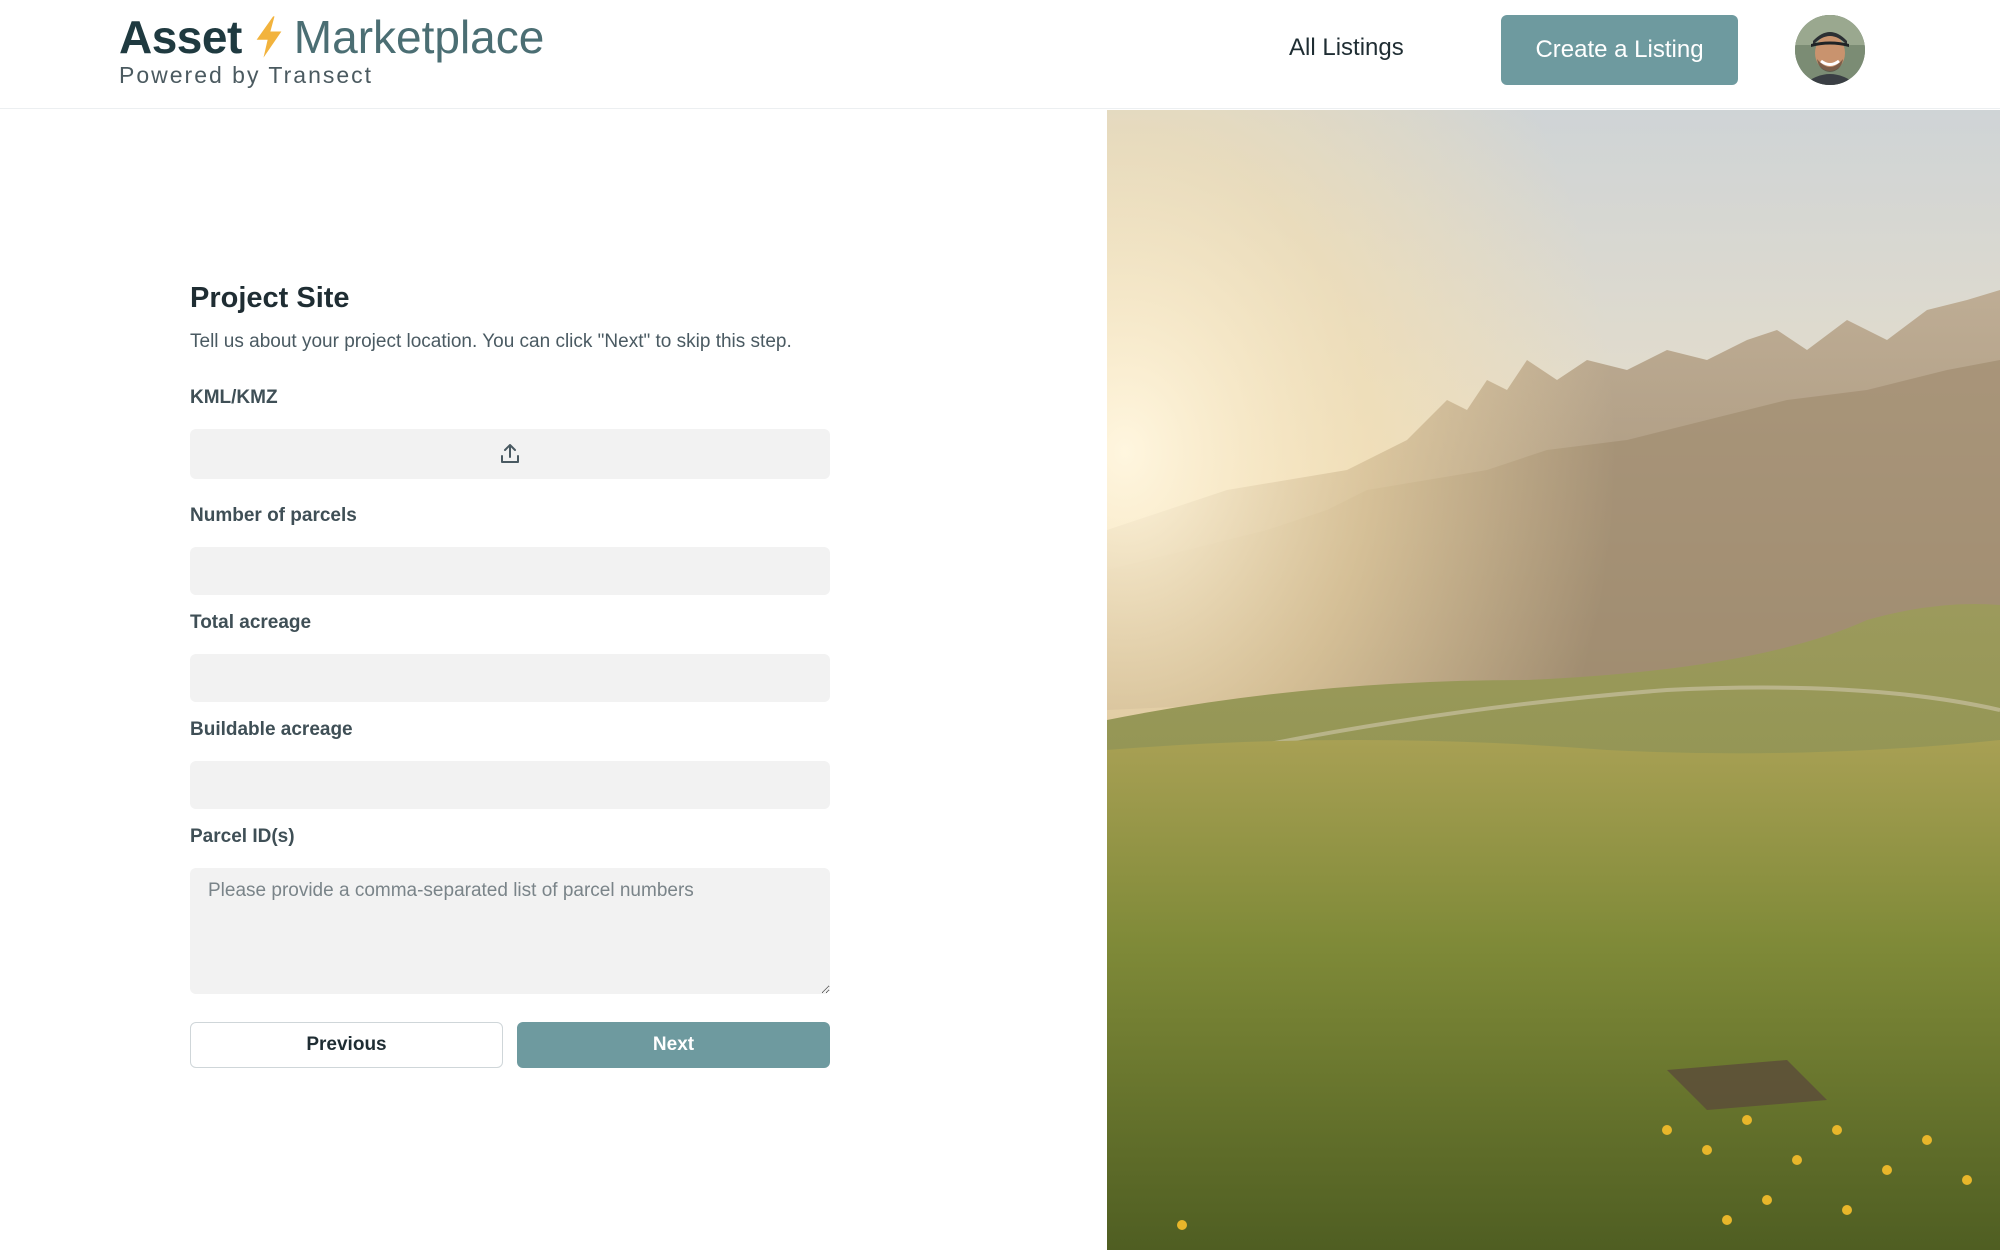 Image resolution: width=2000 pixels, height=1250 pixels. I want to click on brand-logo: Asset Marketplace Powered by Transect, so click(331, 49).